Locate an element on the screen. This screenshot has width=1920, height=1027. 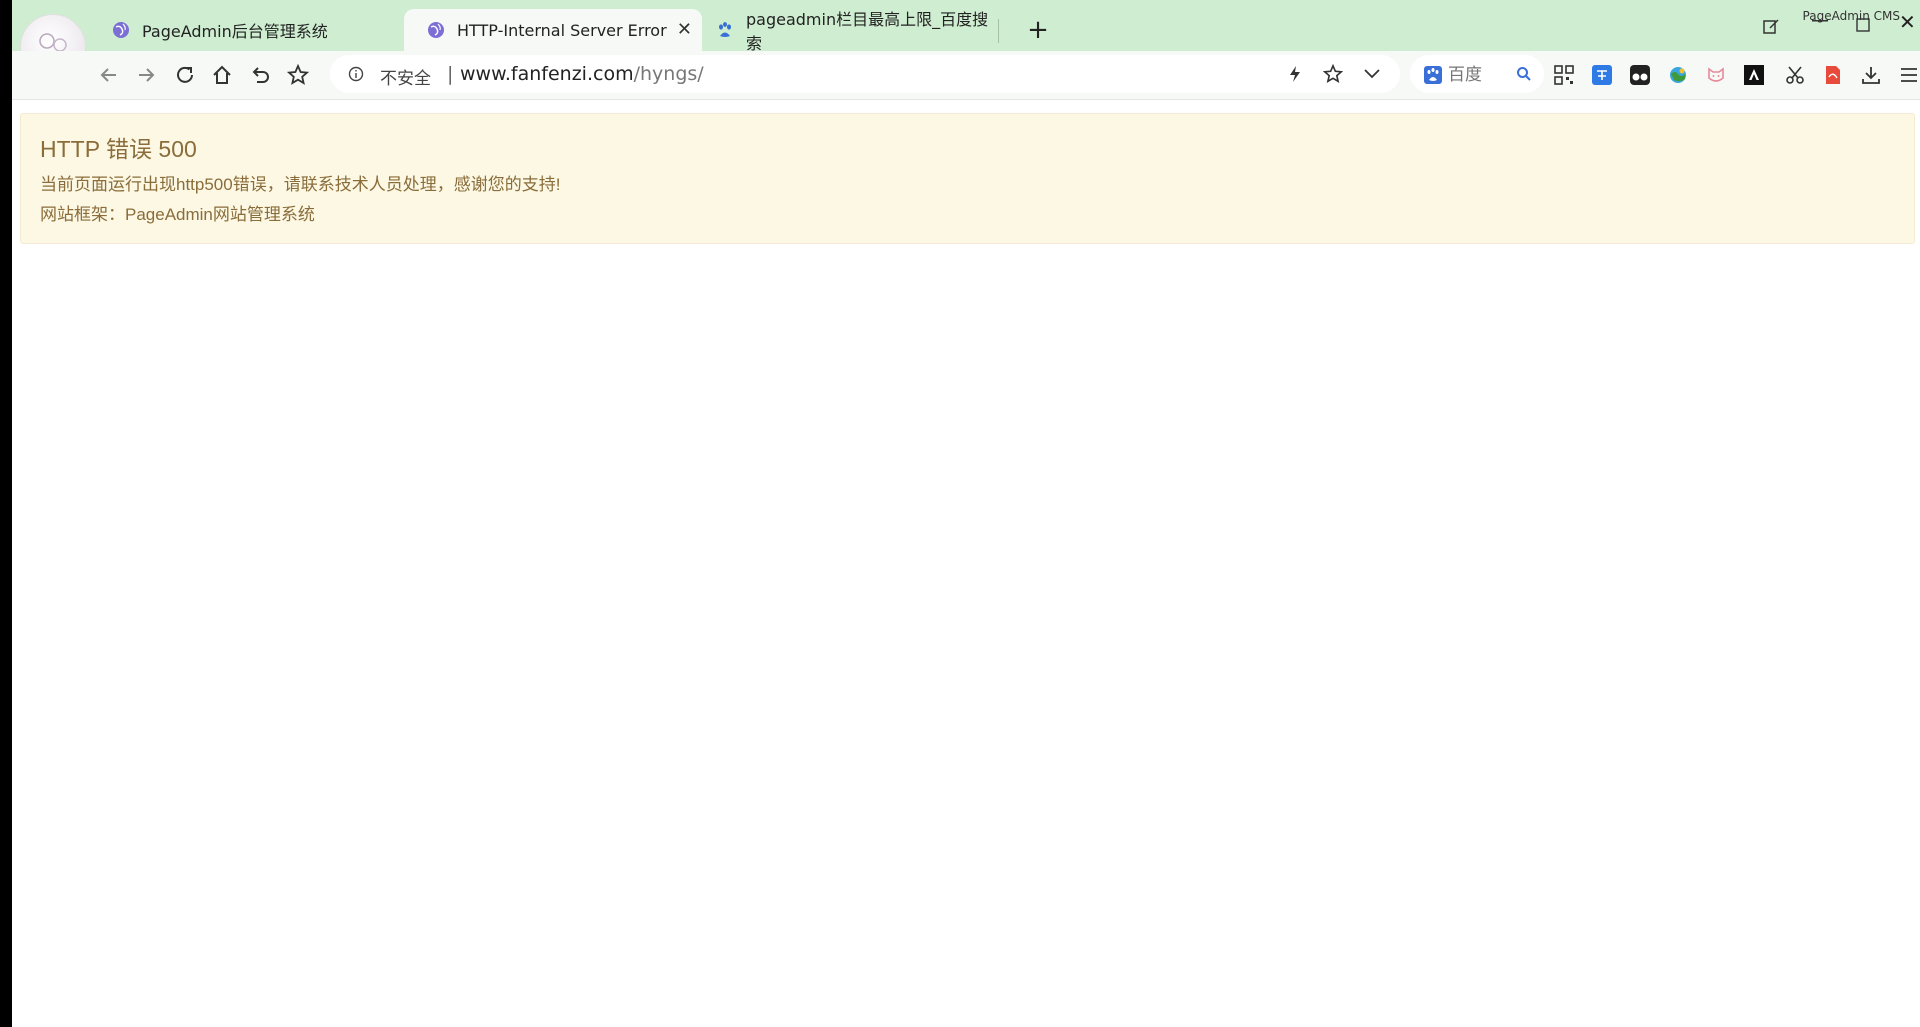
download-icon is located at coordinates (1871, 75).